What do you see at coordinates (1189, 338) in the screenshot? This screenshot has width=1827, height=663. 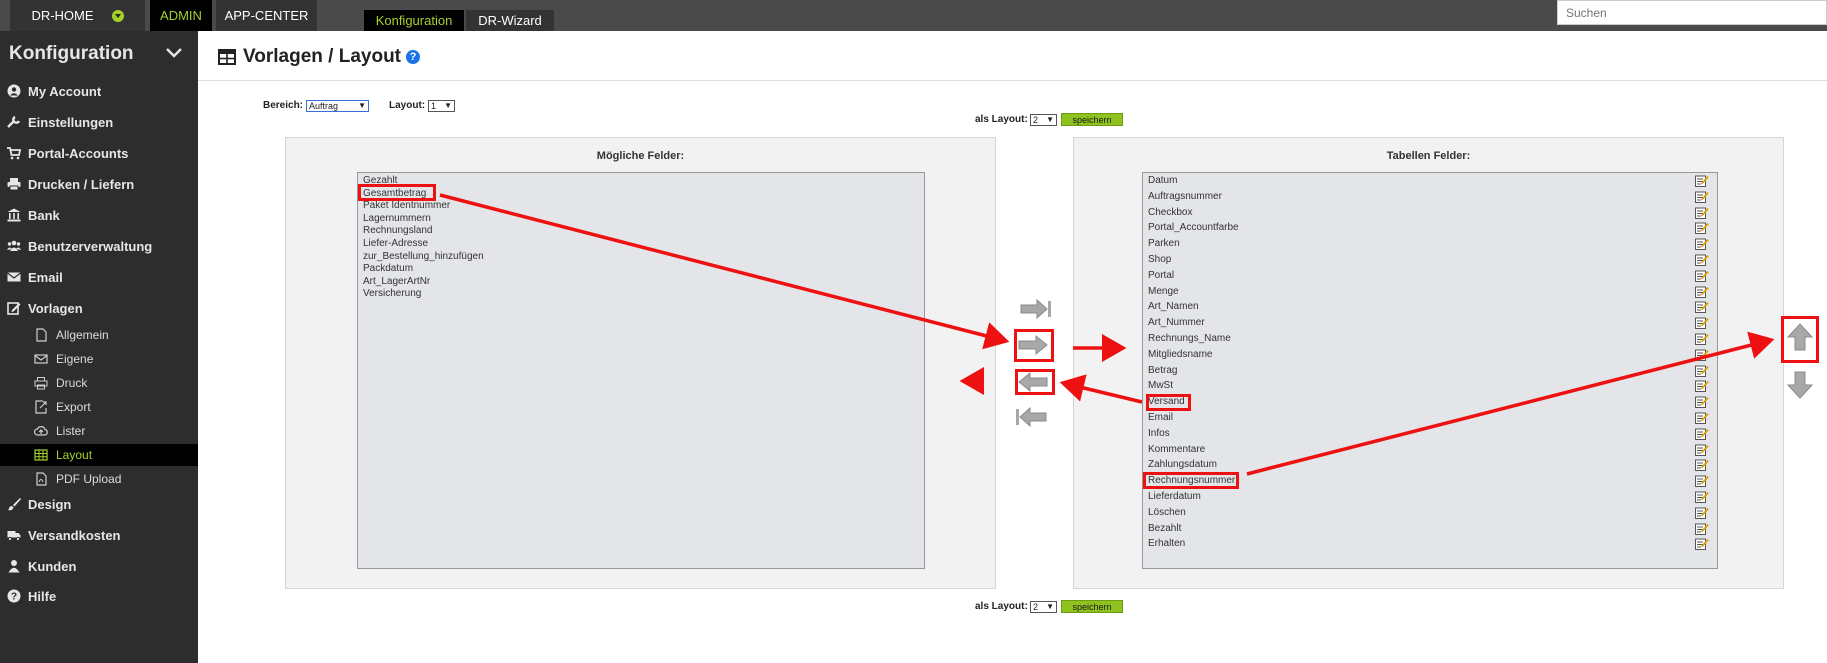 I see `list-item: Rechnungs_Name` at bounding box center [1189, 338].